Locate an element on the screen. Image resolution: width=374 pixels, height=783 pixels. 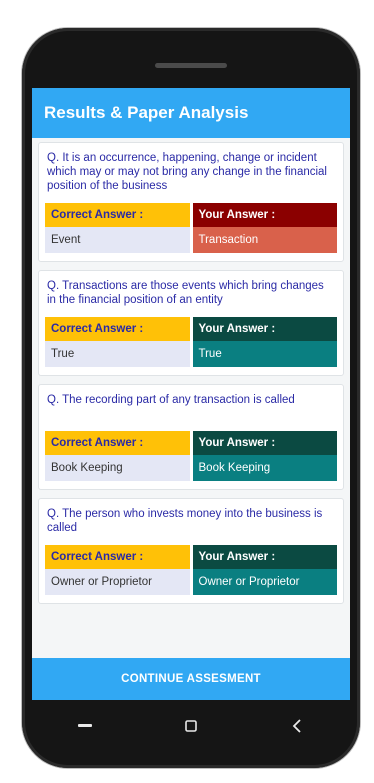
correct-answer-value: Owner or Proprietor is located at coordinates (117, 582).